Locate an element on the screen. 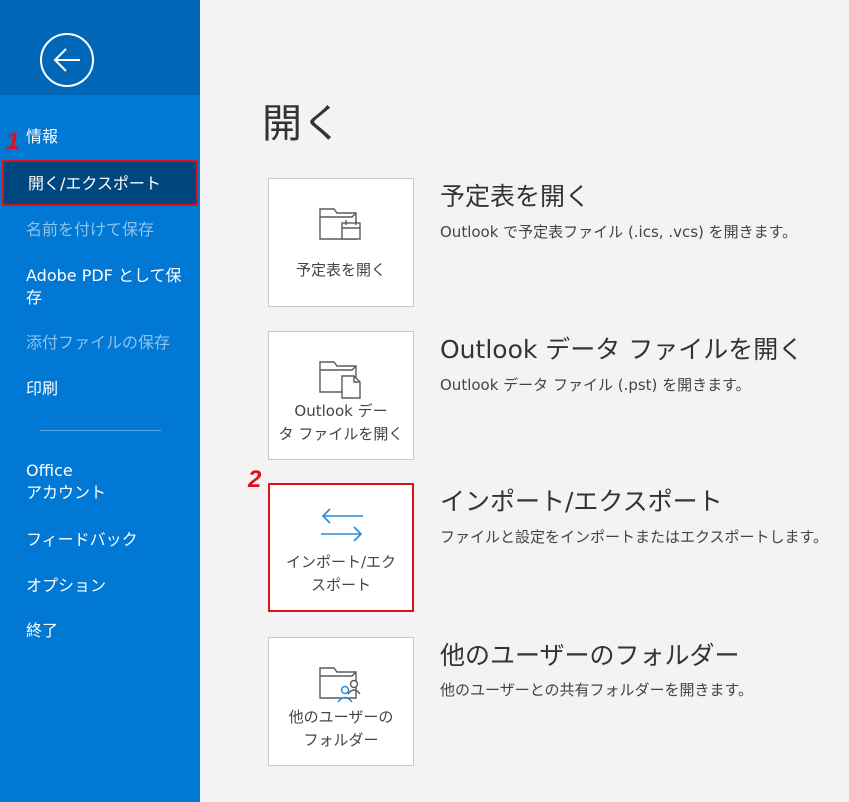 This screenshot has width=849, height=802. open-calendar-tile: 予定表を開く is located at coordinates (341, 242).